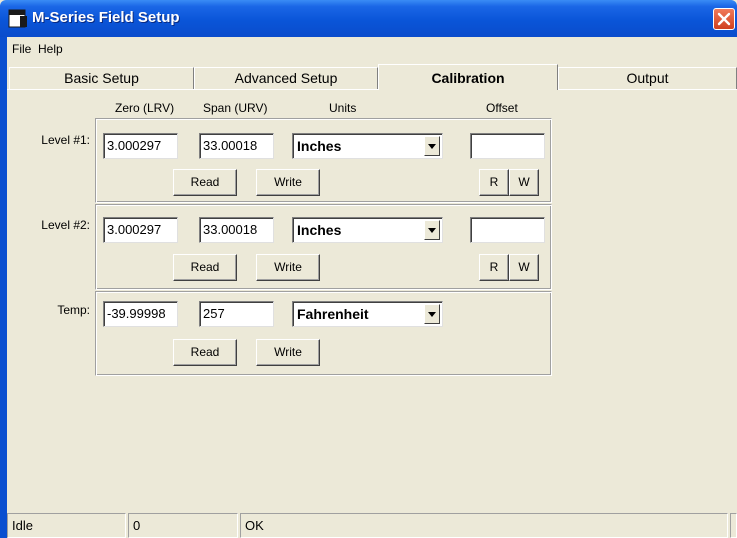 This screenshot has width=737, height=538. Describe the element at coordinates (205, 182) in the screenshot. I see `level-1-read-button: Read` at that location.